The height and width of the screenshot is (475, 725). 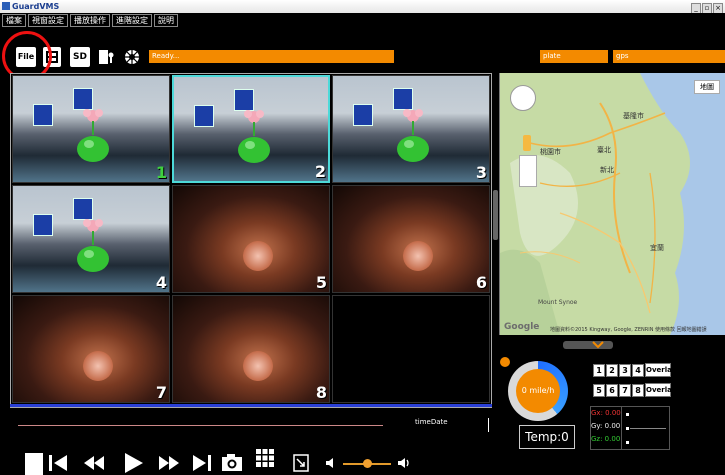 I want to click on skip-end-icon, so click(x=202, y=463).